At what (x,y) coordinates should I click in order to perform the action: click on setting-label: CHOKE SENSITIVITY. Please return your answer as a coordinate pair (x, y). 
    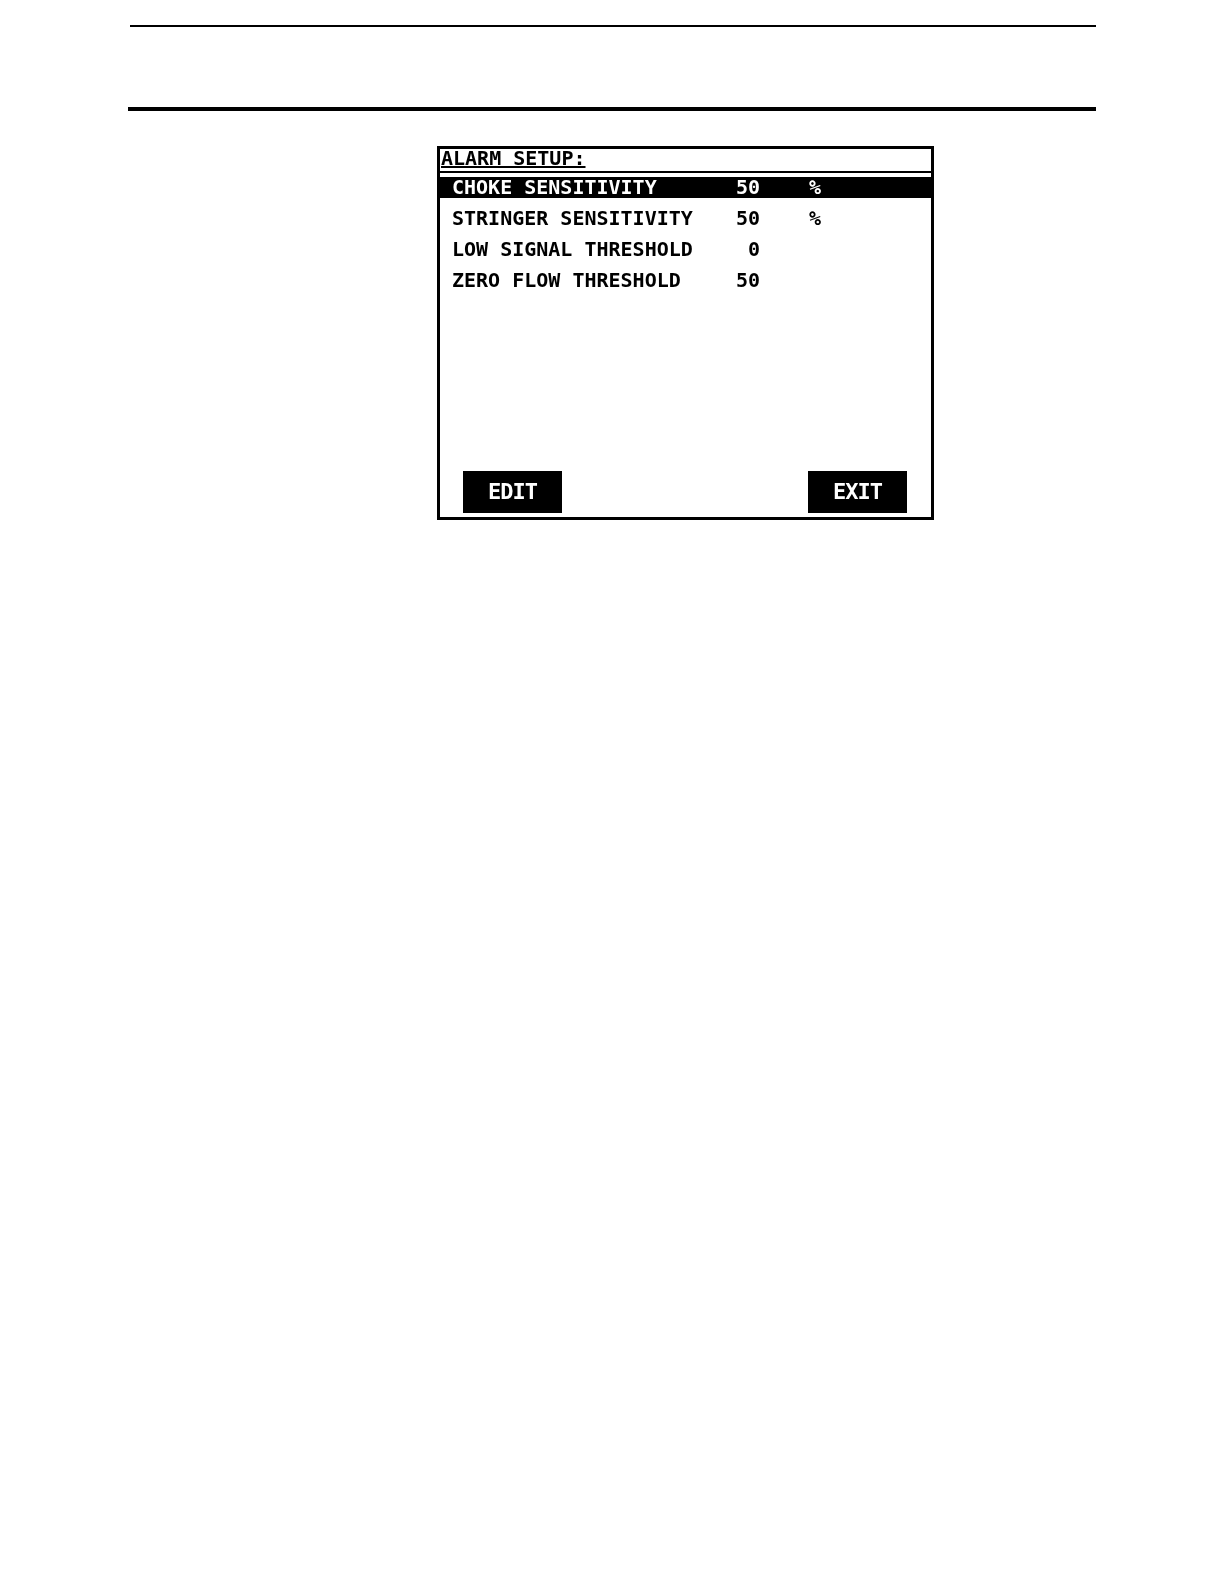
    Looking at the image, I should click on (554, 187).